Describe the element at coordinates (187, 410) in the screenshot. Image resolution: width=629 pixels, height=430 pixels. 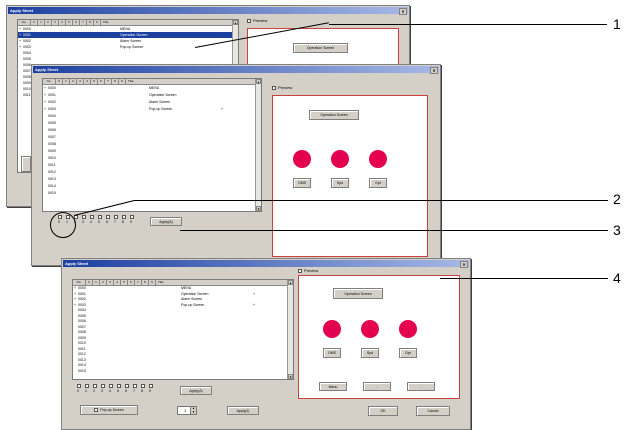
I see `popup-number-spinner: 1 ▲ ▼` at that location.